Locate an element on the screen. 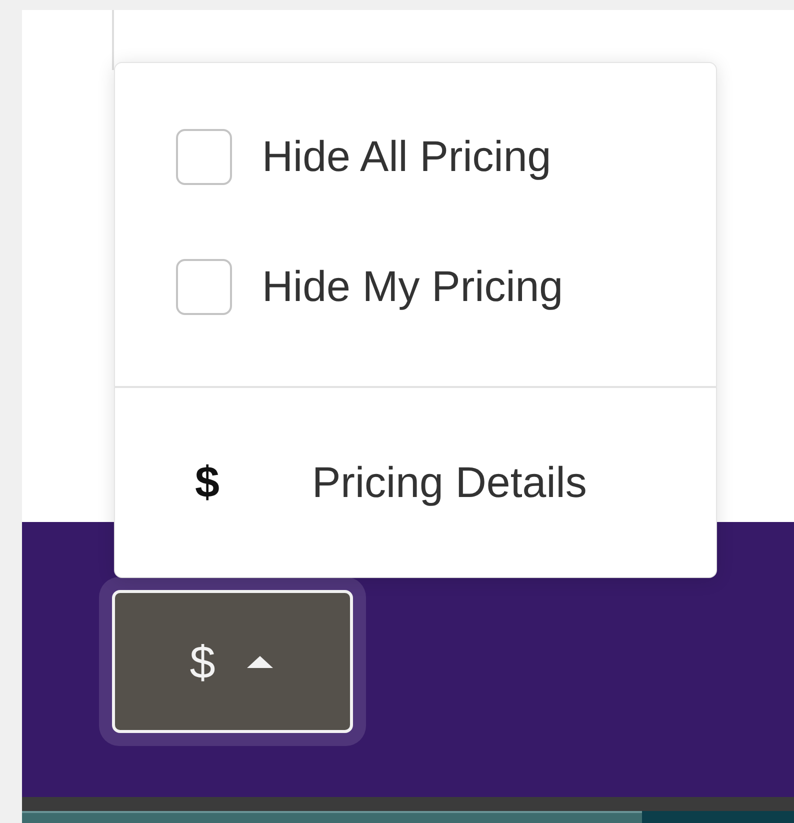 This screenshot has height=823, width=794. checkbox-label: Hide My Pricing is located at coordinates (413, 287).